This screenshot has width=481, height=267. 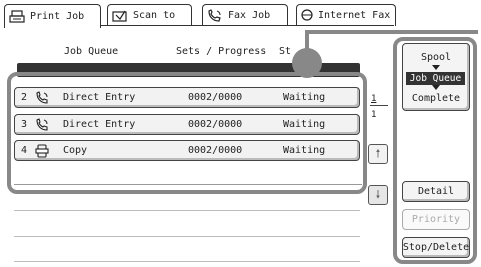 I want to click on column-job-queue: Job Queue, so click(x=91, y=51).